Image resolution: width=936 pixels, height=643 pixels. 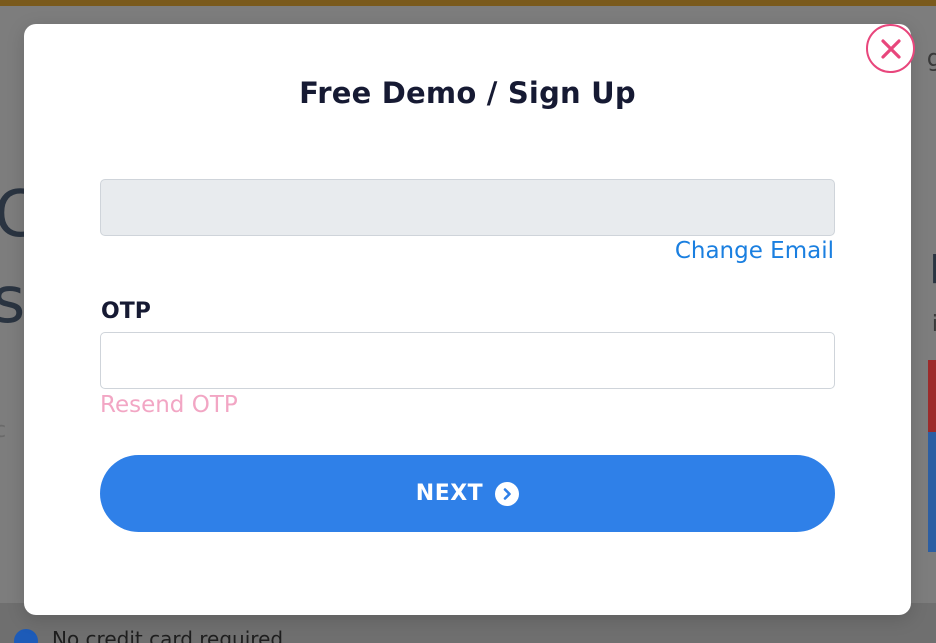 I want to click on close-icon, so click(x=891, y=49).